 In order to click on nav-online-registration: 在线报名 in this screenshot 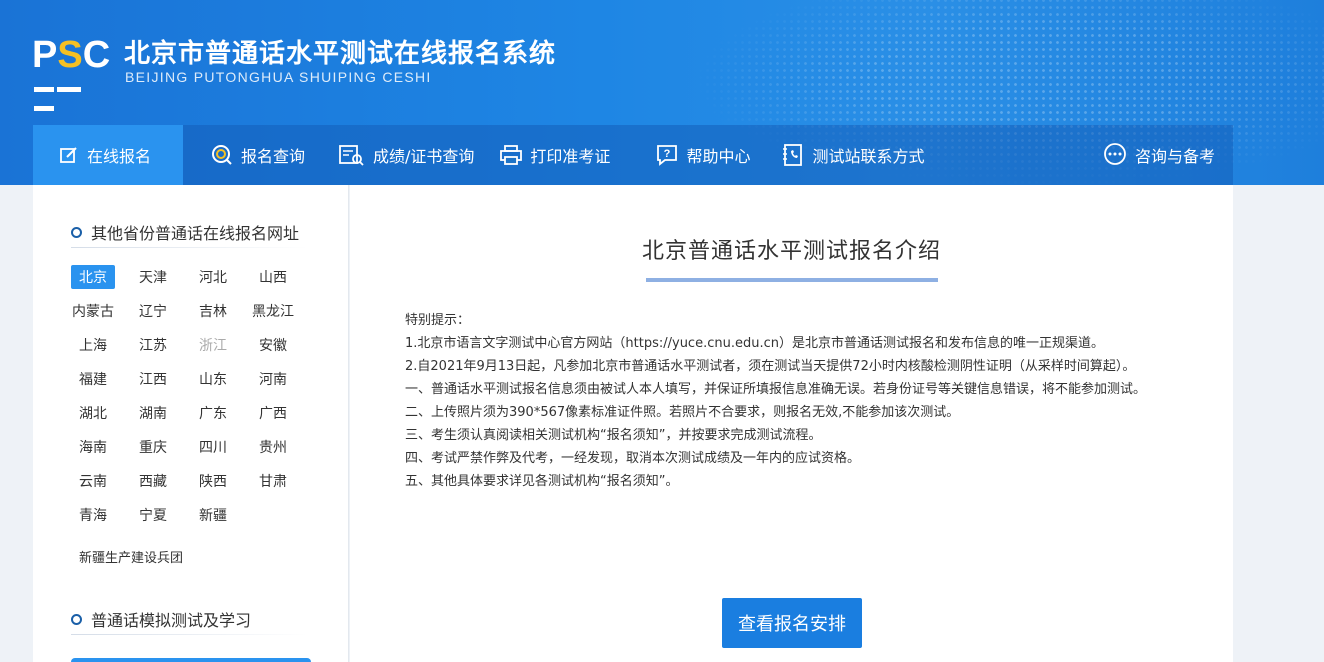, I will do `click(108, 155)`.